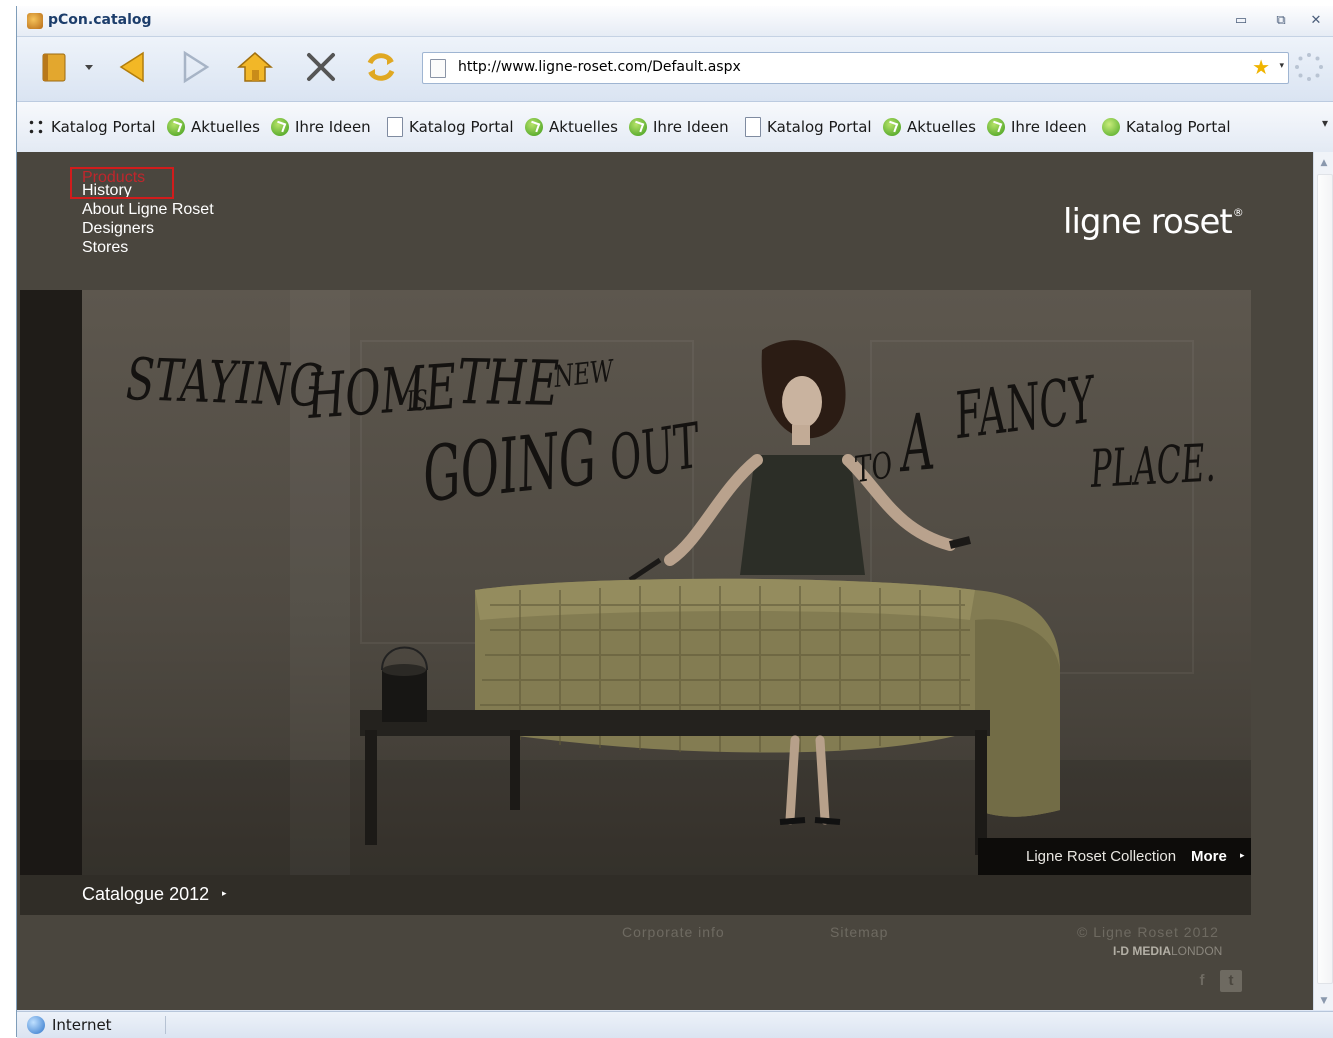  What do you see at coordinates (654, 451) in the screenshot?
I see `hero-scrawl-word: OUT` at bounding box center [654, 451].